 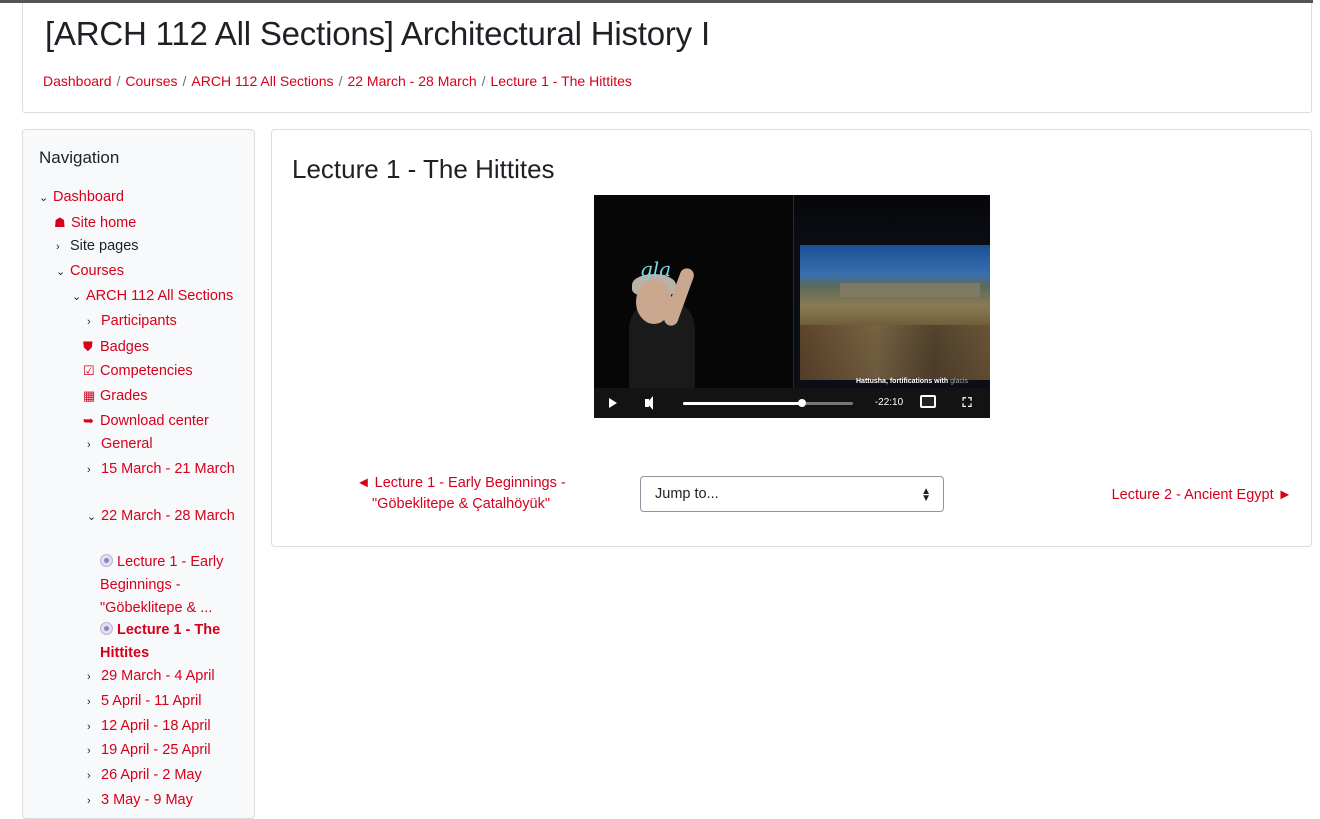 I want to click on checkbox-icon: ☑, so click(x=89, y=370).